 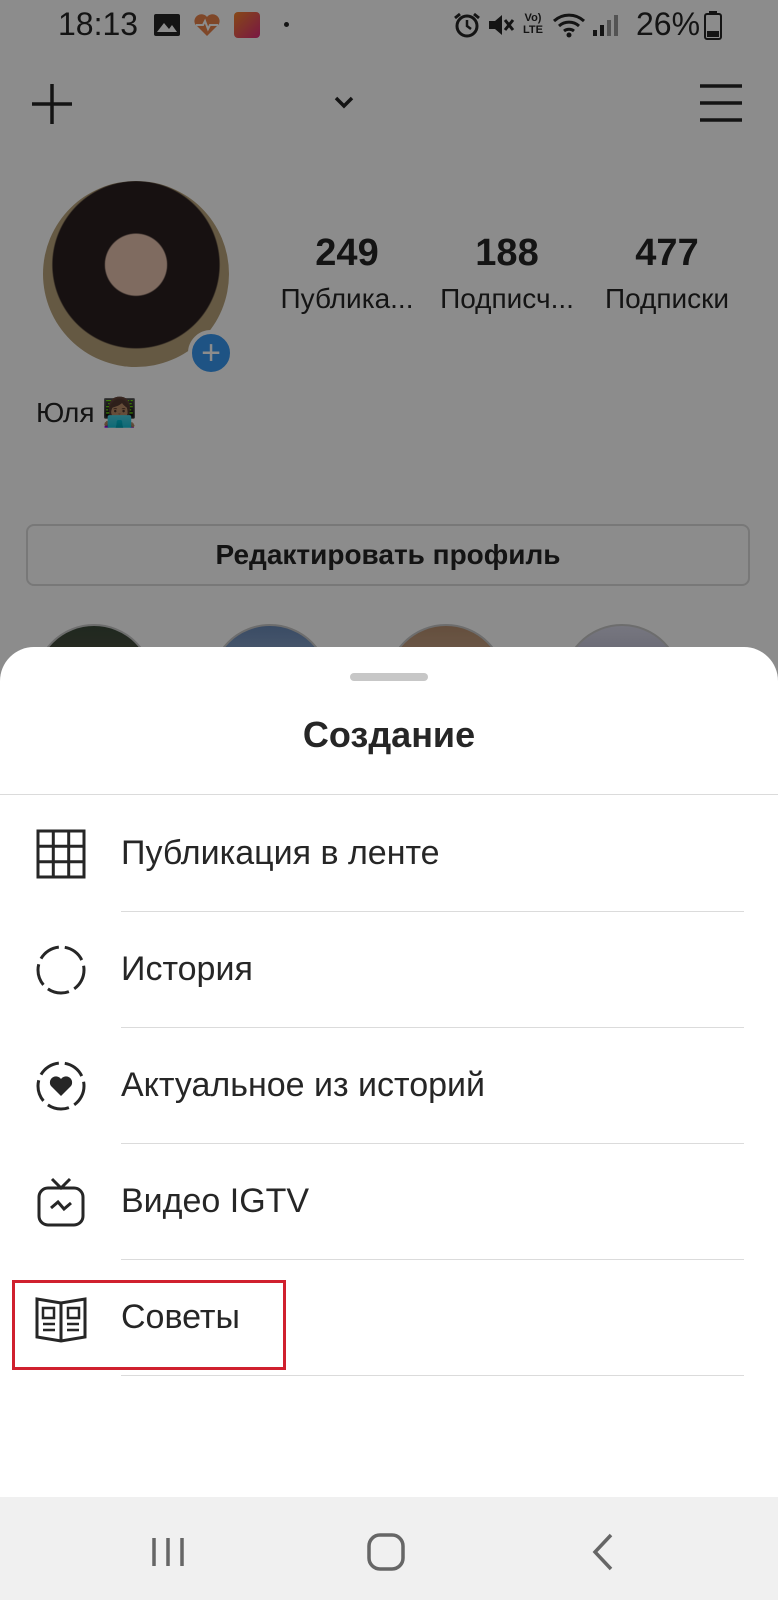 What do you see at coordinates (280, 853) in the screenshot?
I see `menu-item-label: Публикация в ленте` at bounding box center [280, 853].